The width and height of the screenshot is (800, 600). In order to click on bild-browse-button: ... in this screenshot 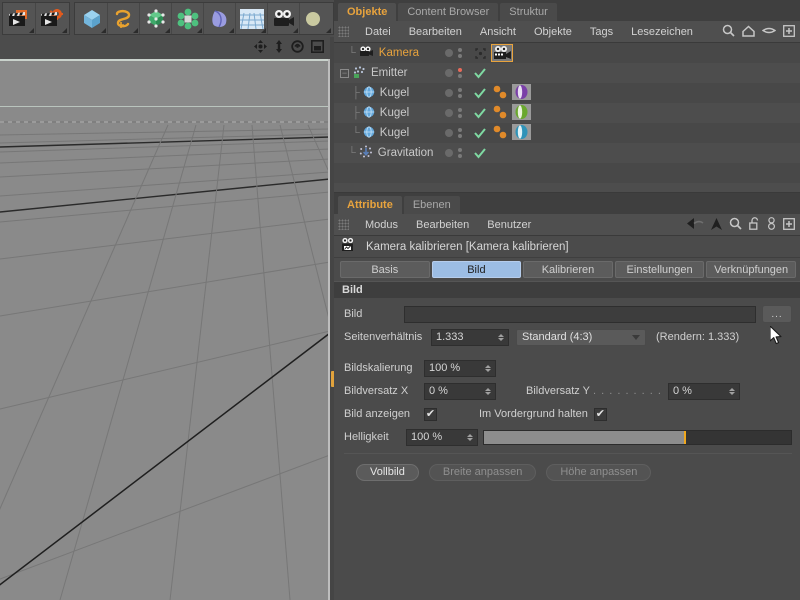, I will do `click(777, 314)`.